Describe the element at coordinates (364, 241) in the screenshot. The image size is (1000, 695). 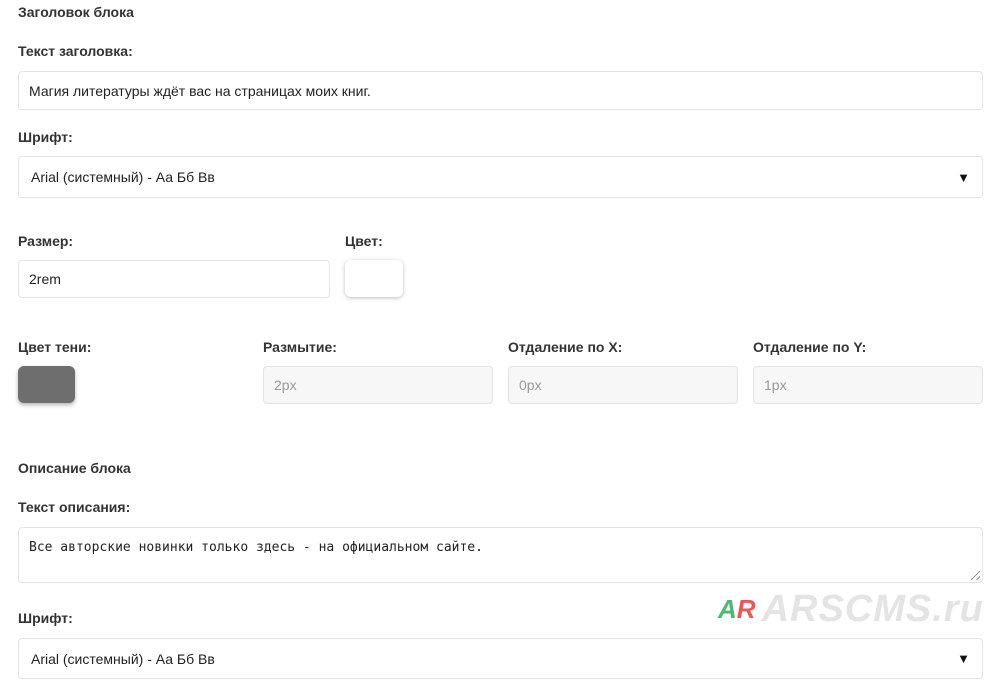
I see `color-label: Цвет:` at that location.